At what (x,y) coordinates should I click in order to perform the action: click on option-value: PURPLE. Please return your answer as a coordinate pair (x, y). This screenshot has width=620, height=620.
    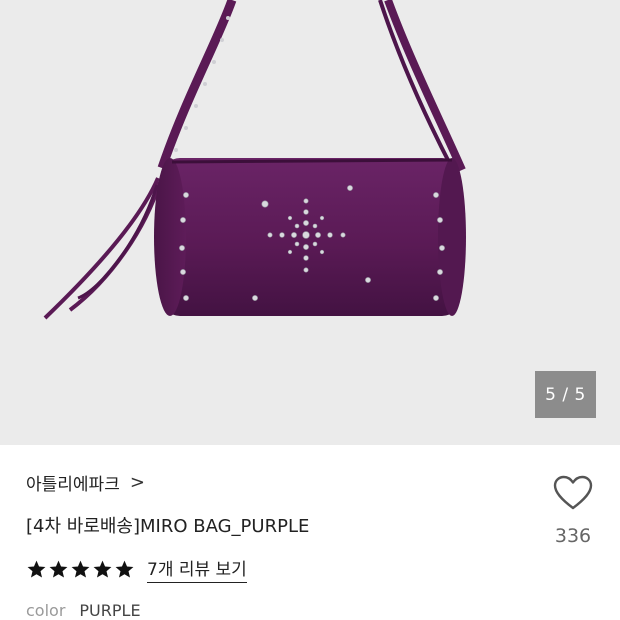
    Looking at the image, I should click on (110, 610).